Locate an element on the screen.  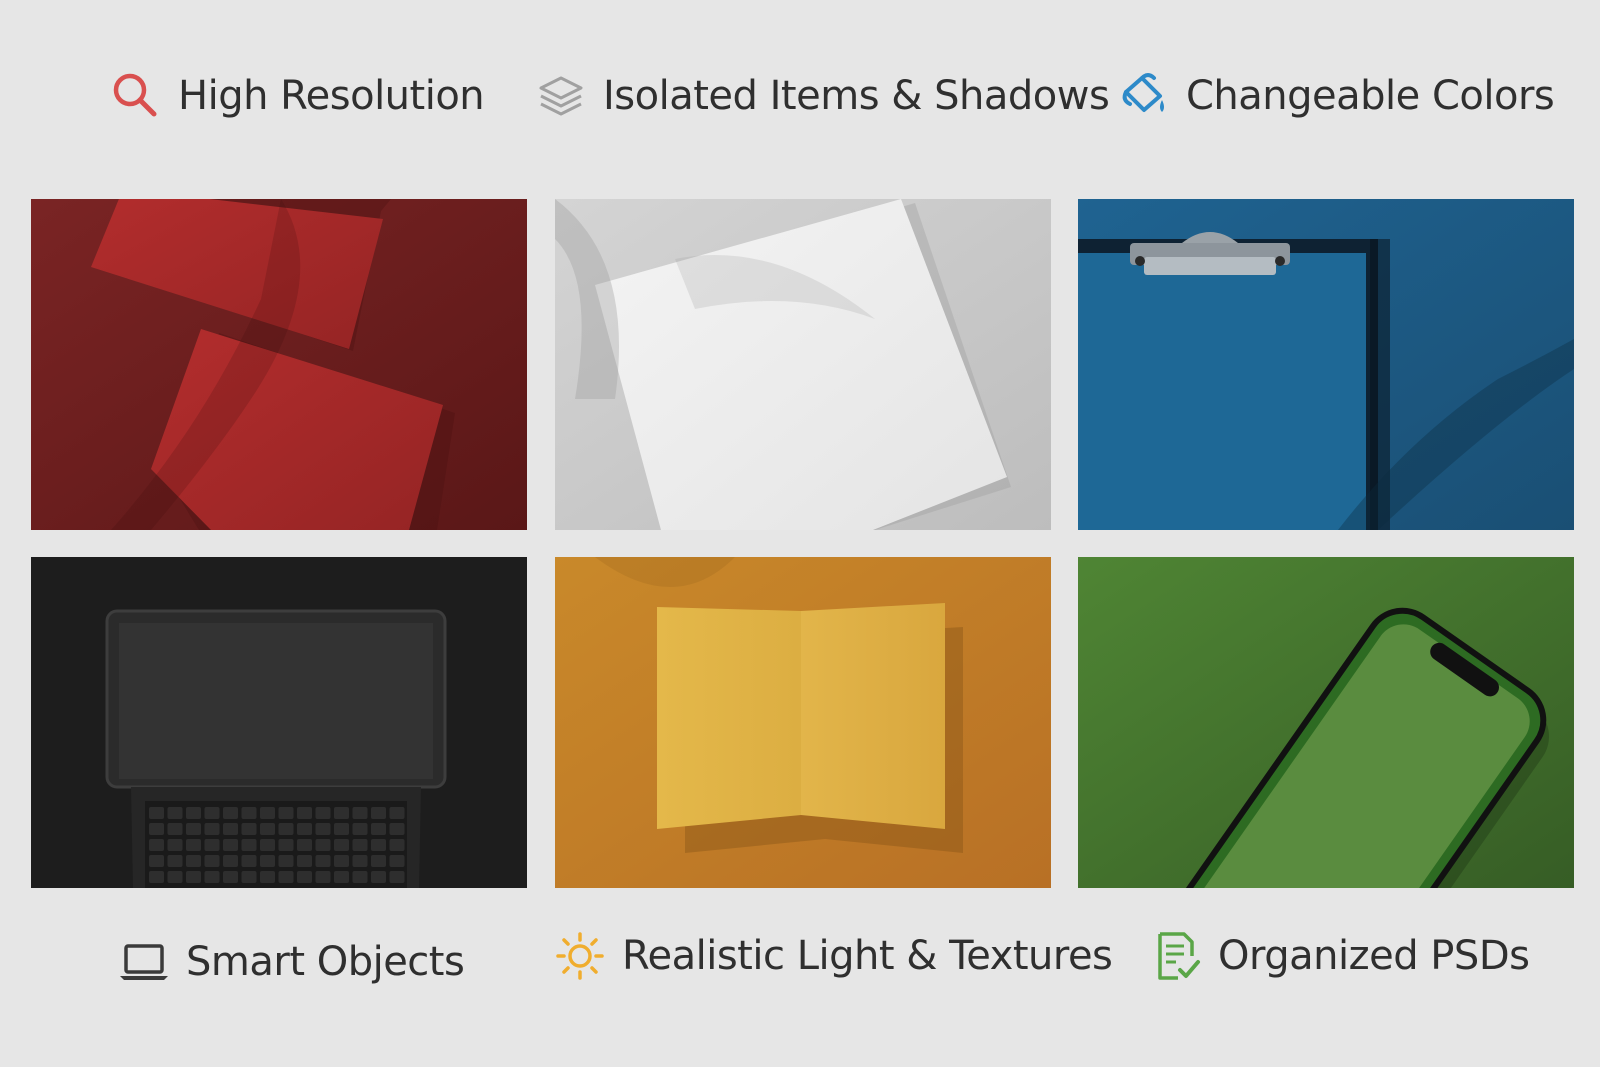
tile-clipboard is located at coordinates (1326, 364).